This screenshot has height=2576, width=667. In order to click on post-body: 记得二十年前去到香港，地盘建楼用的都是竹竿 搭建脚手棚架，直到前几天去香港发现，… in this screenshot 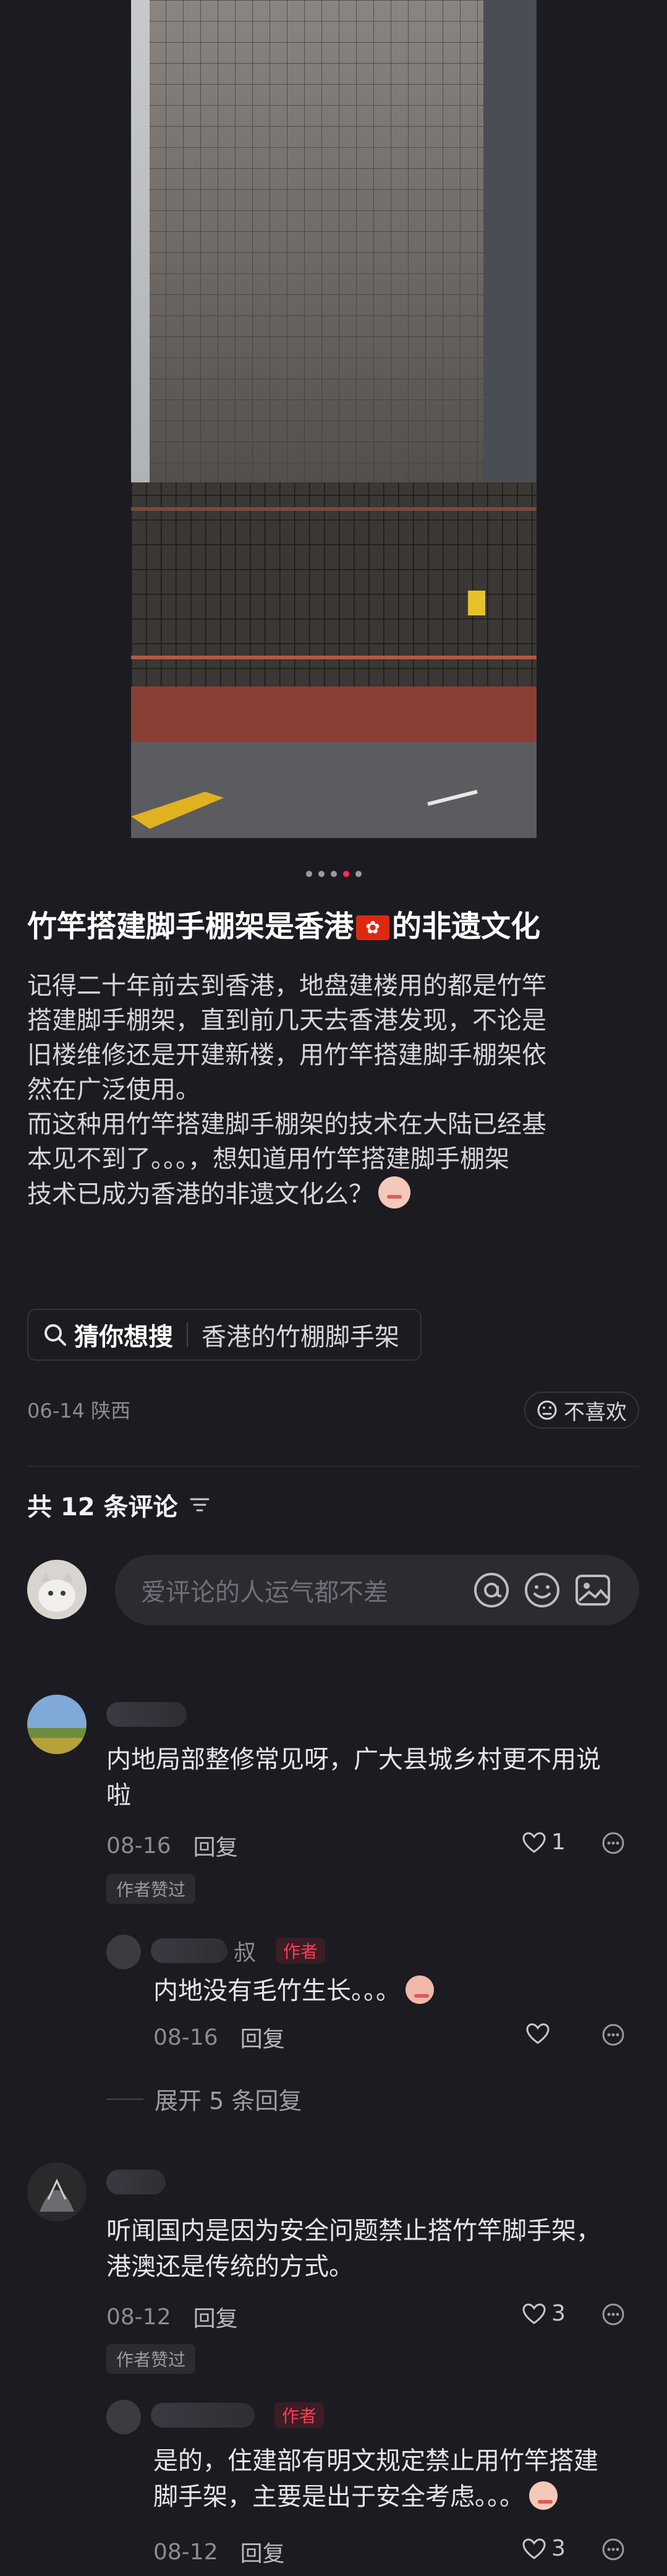, I will do `click(333, 1090)`.